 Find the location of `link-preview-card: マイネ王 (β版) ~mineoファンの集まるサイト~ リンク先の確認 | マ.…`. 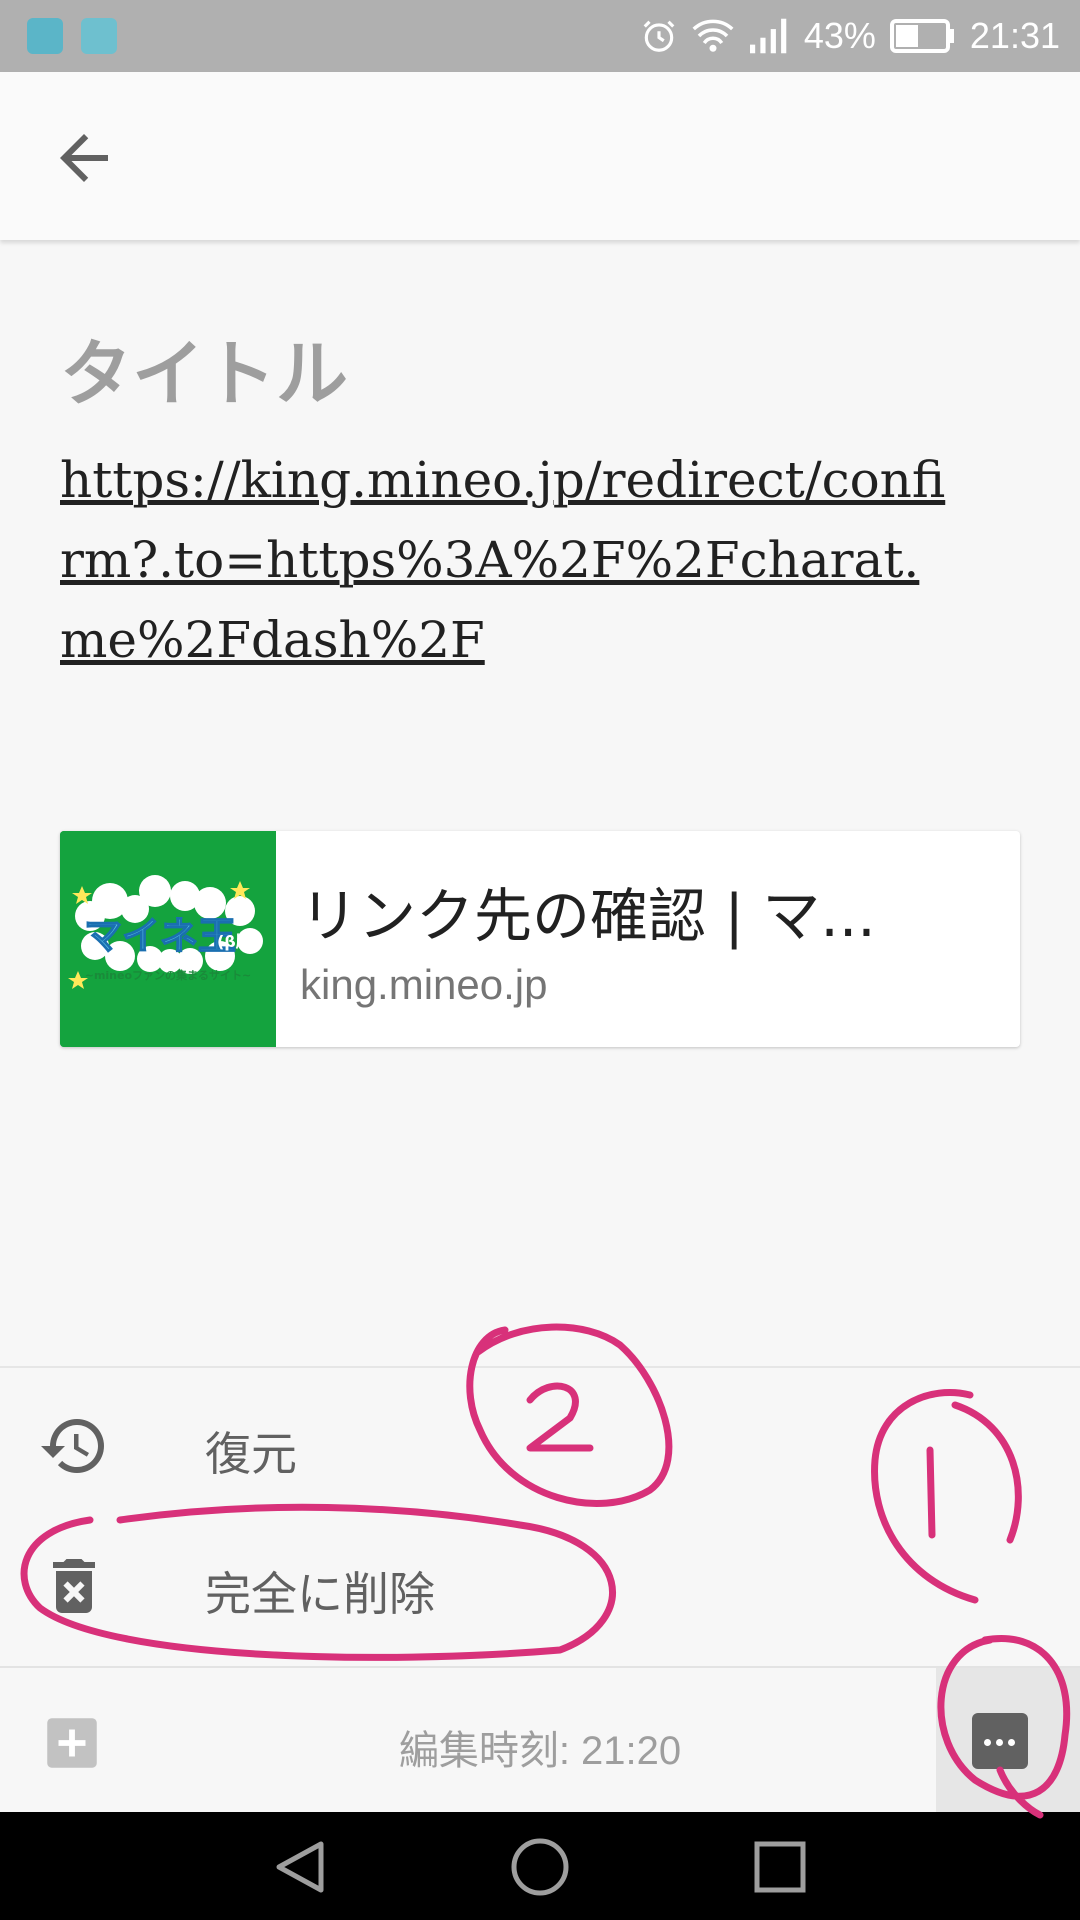

link-preview-card: マイネ王 (β版) ~mineoファンの集まるサイト~ リンク先の確認 | マ.… is located at coordinates (540, 939).